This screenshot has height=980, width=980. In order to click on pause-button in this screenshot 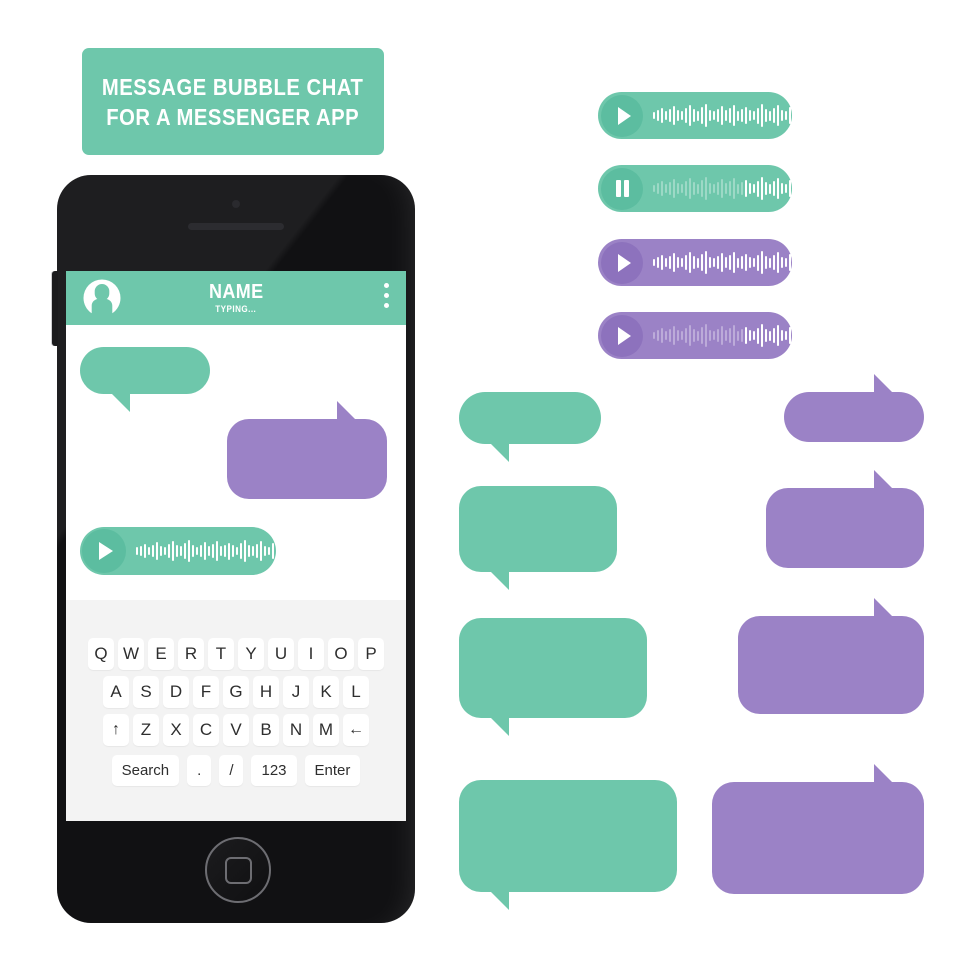, I will do `click(622, 188)`.